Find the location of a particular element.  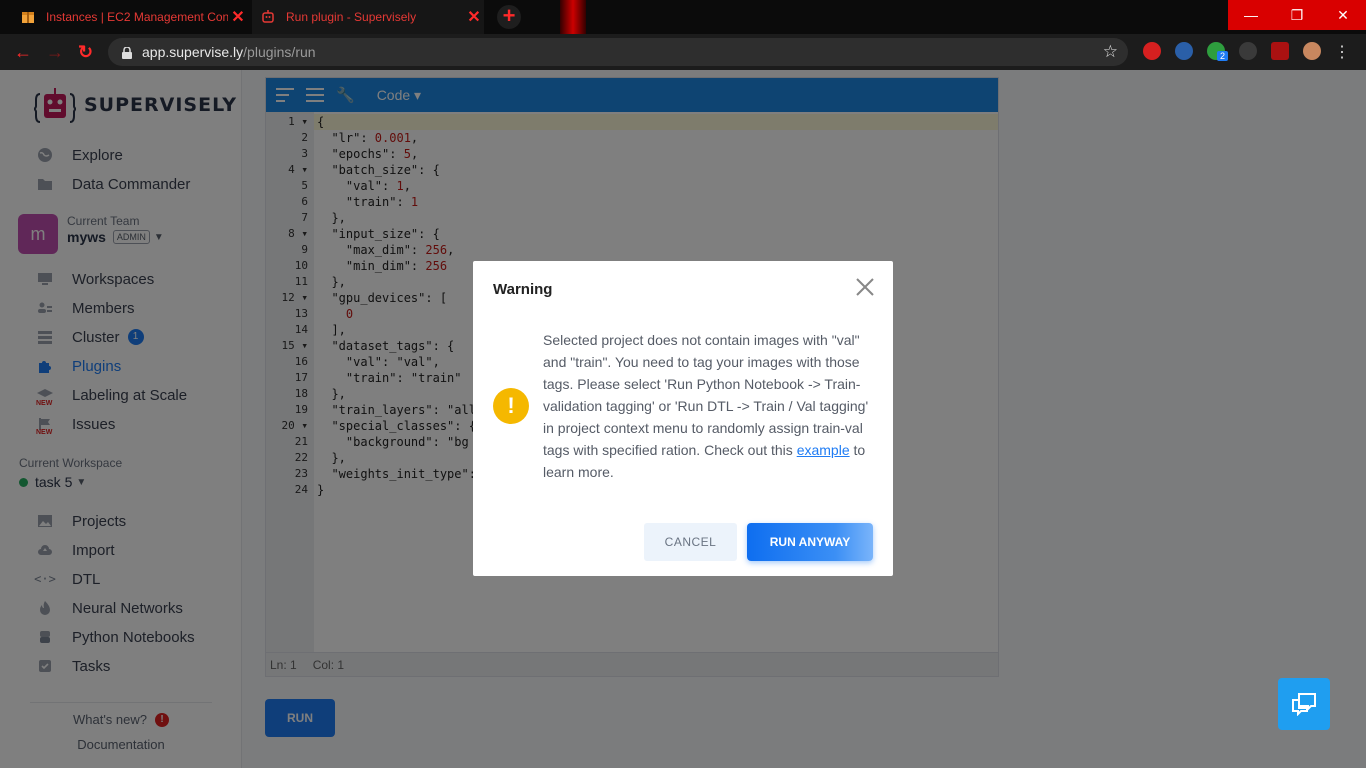

adblock-extension-icon is located at coordinates (1152, 51).